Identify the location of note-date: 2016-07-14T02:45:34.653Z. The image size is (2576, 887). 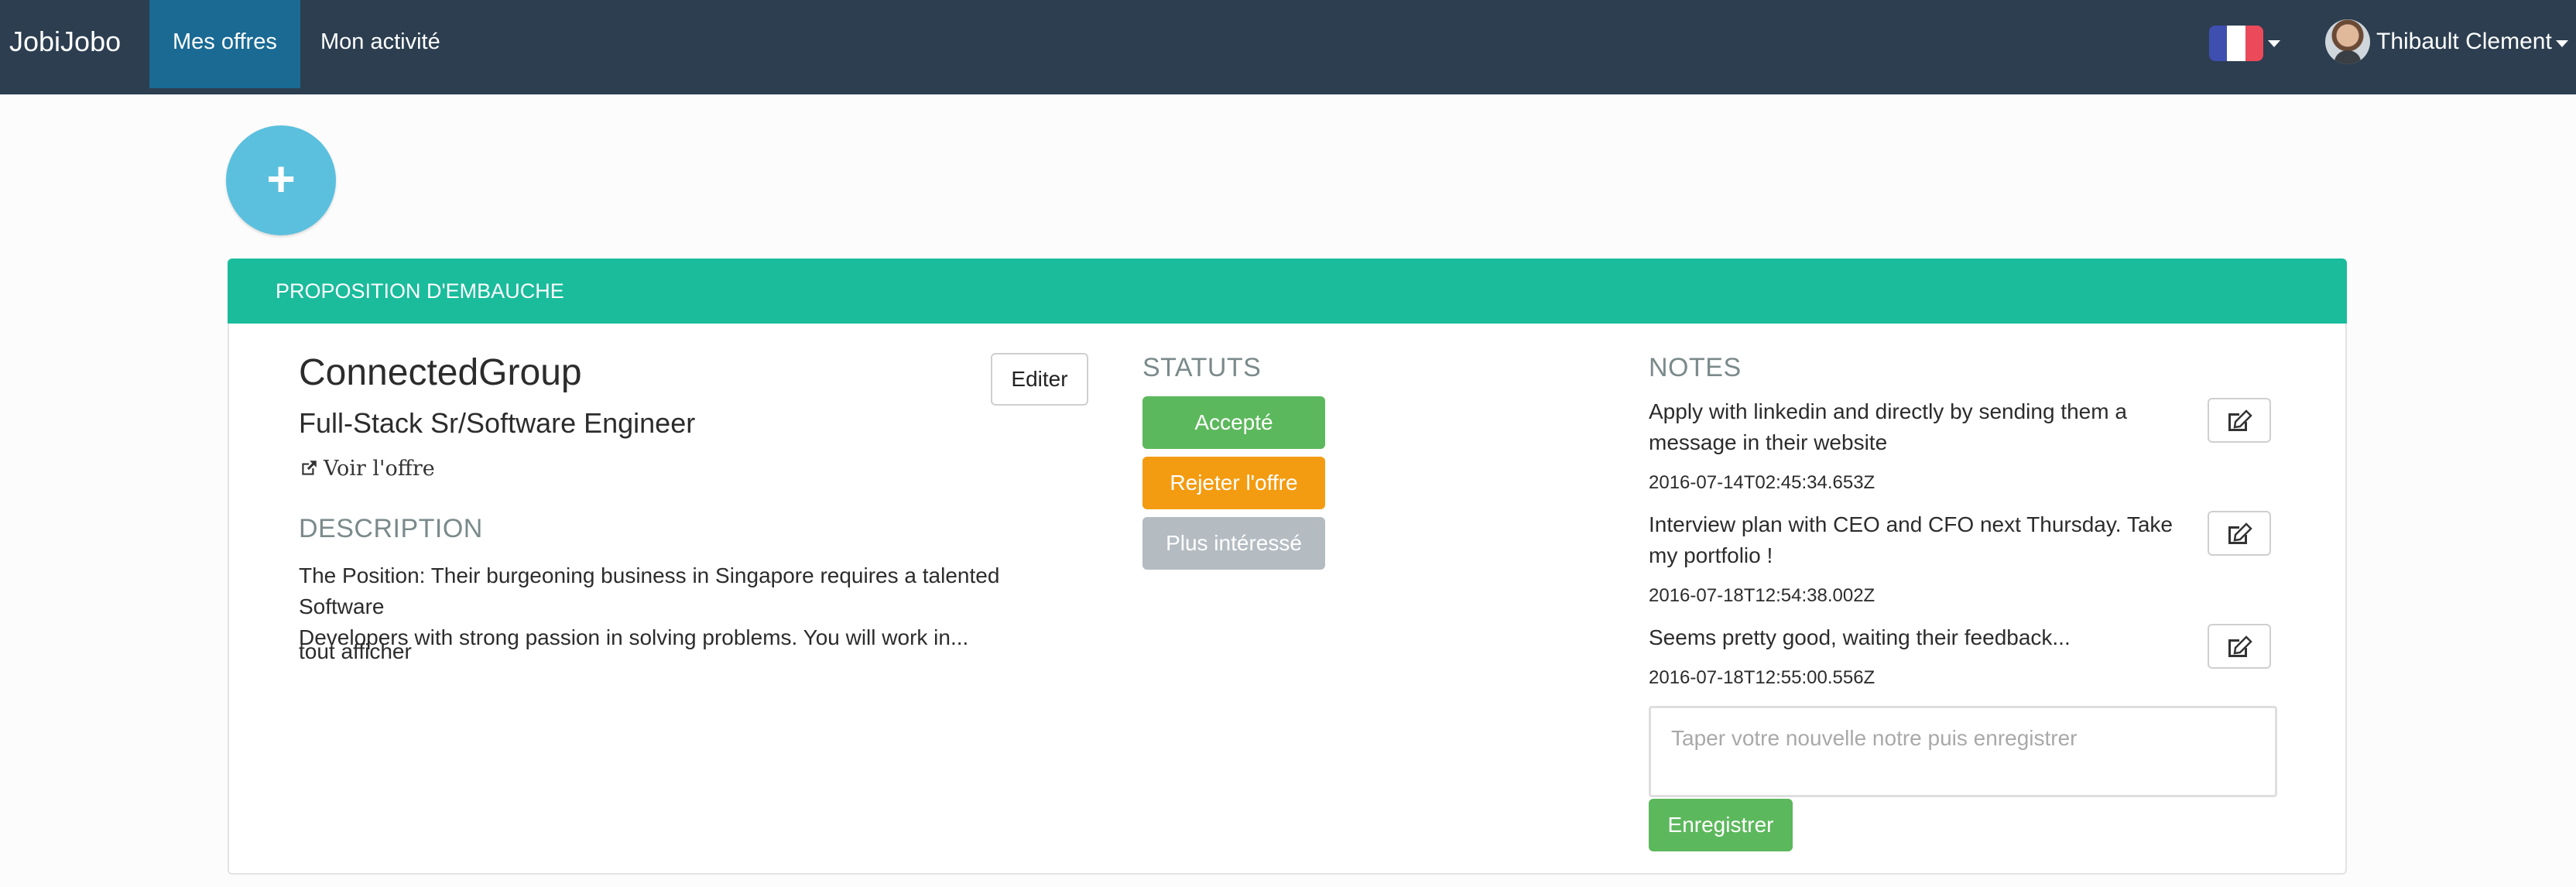
(1762, 483).